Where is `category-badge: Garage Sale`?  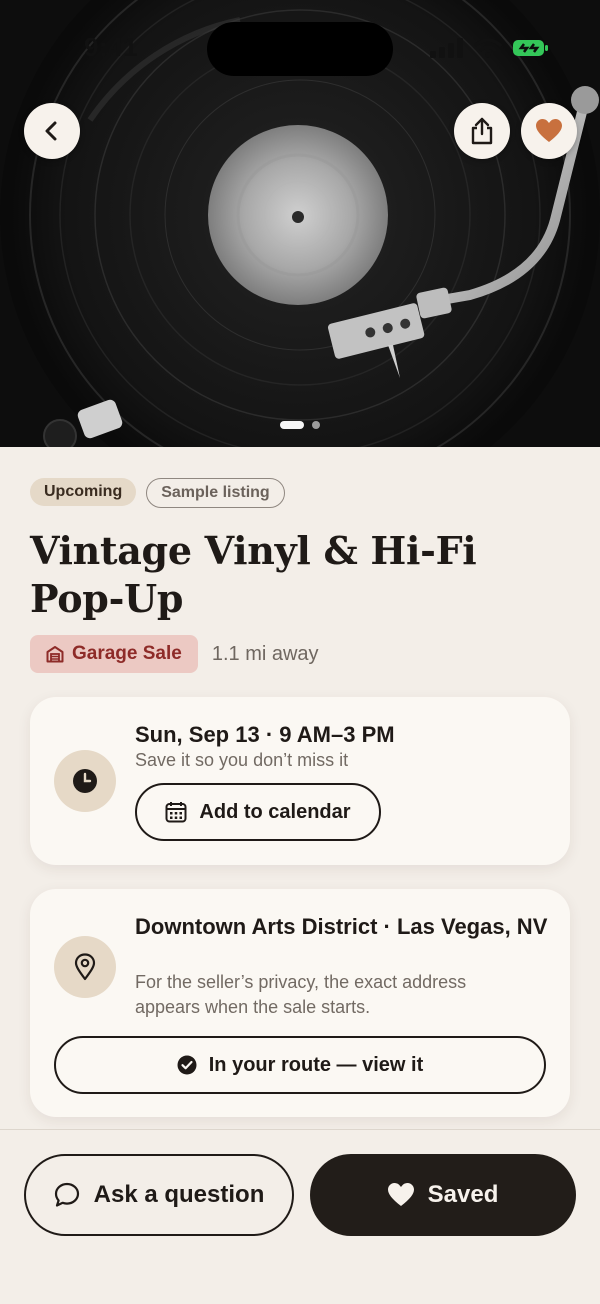
category-badge: Garage Sale is located at coordinates (114, 654).